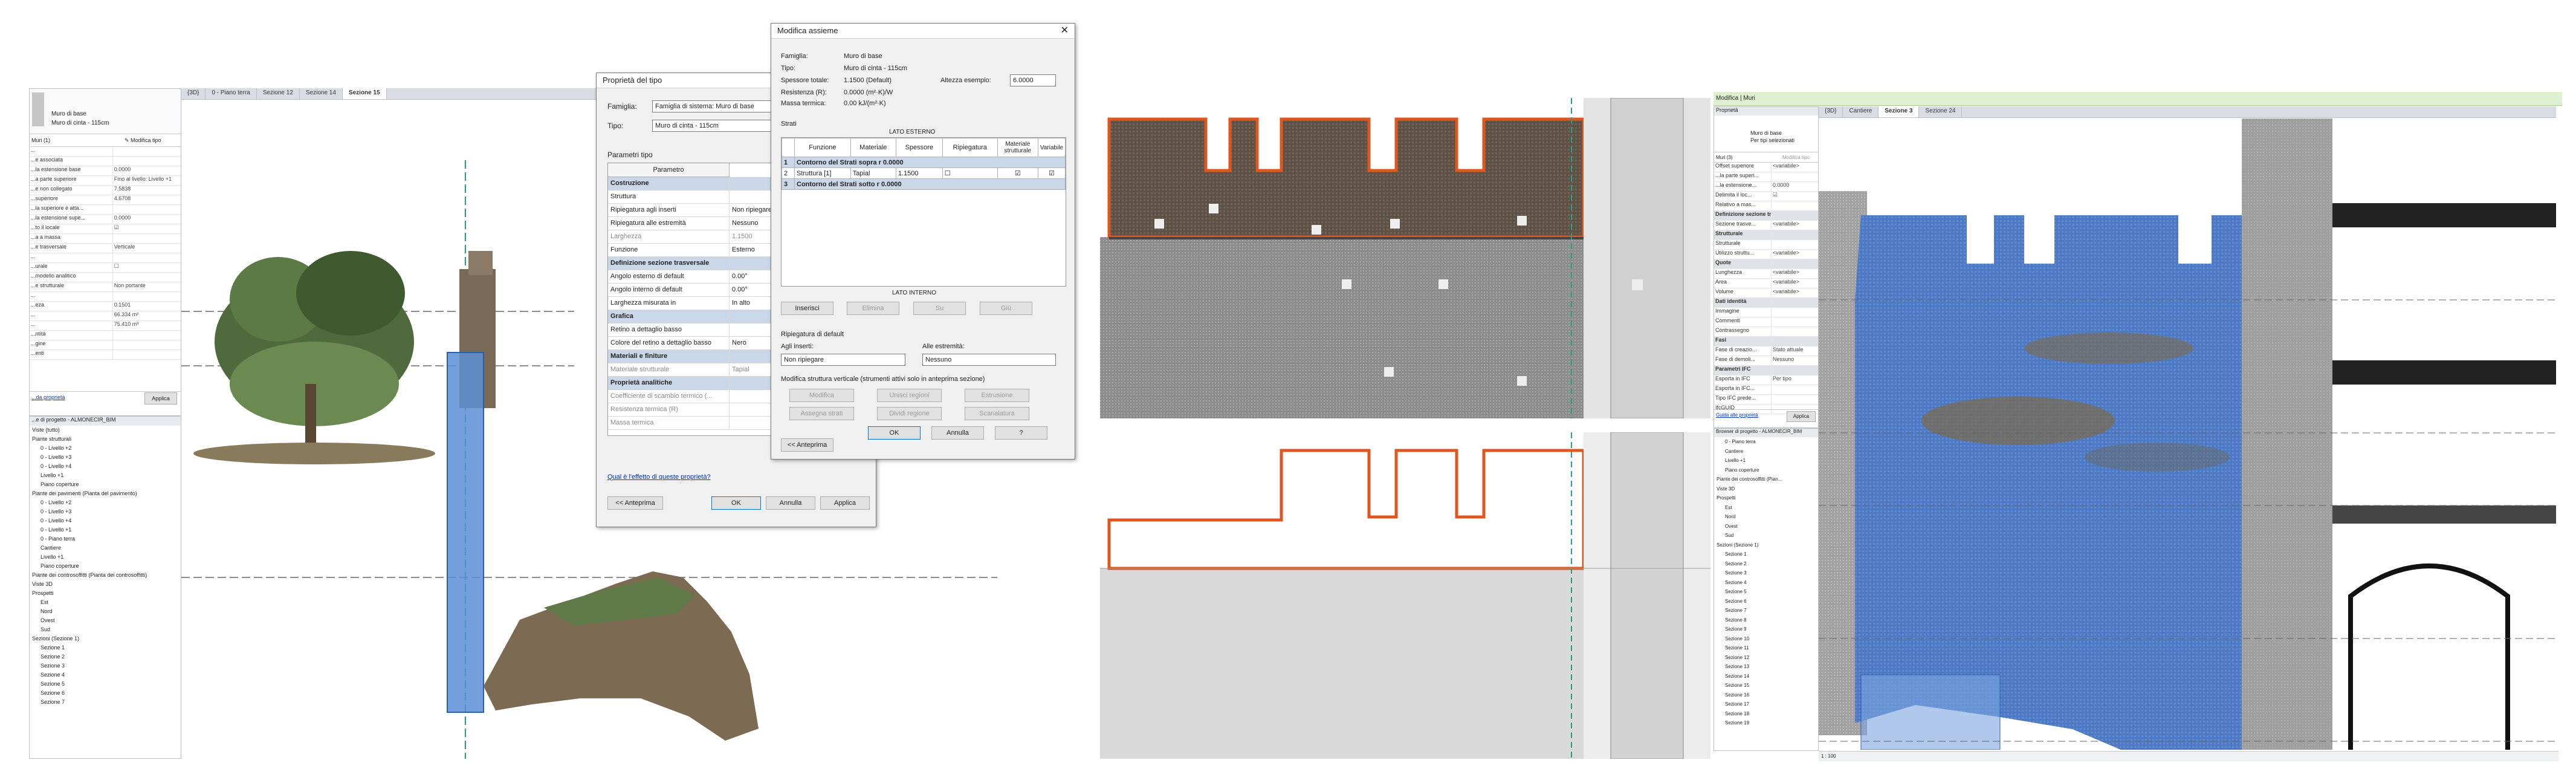 This screenshot has height=783, width=2576. Describe the element at coordinates (1861, 111) in the screenshot. I see `view-tab: Cantiere` at that location.